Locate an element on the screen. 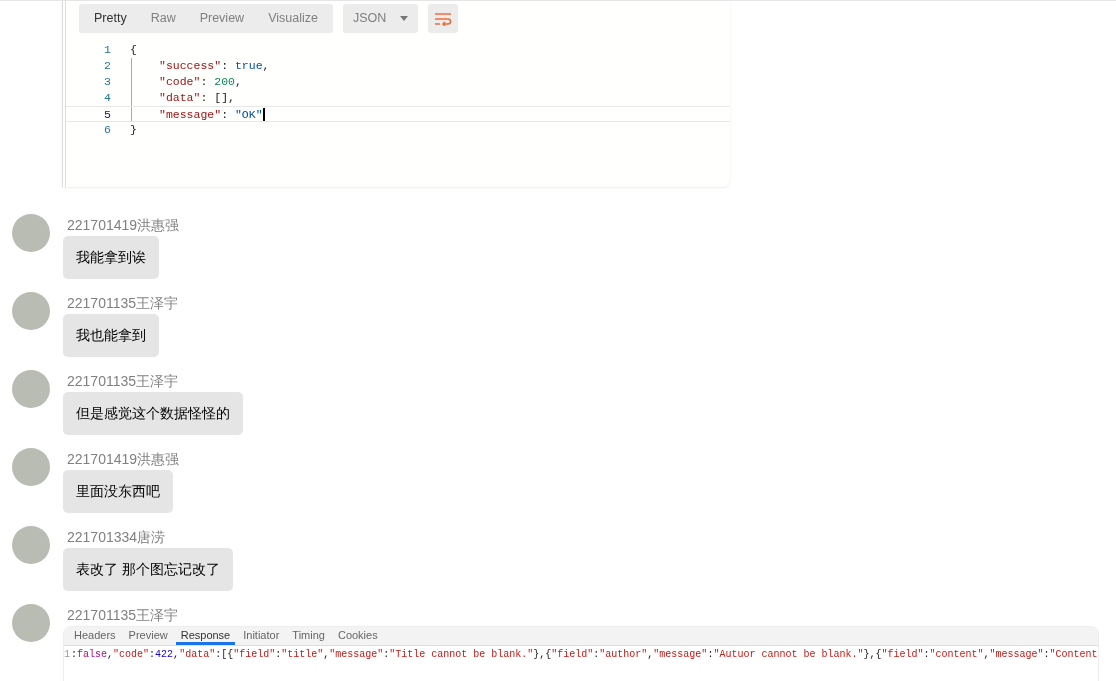  line-number: 4 is located at coordinates (107, 98).